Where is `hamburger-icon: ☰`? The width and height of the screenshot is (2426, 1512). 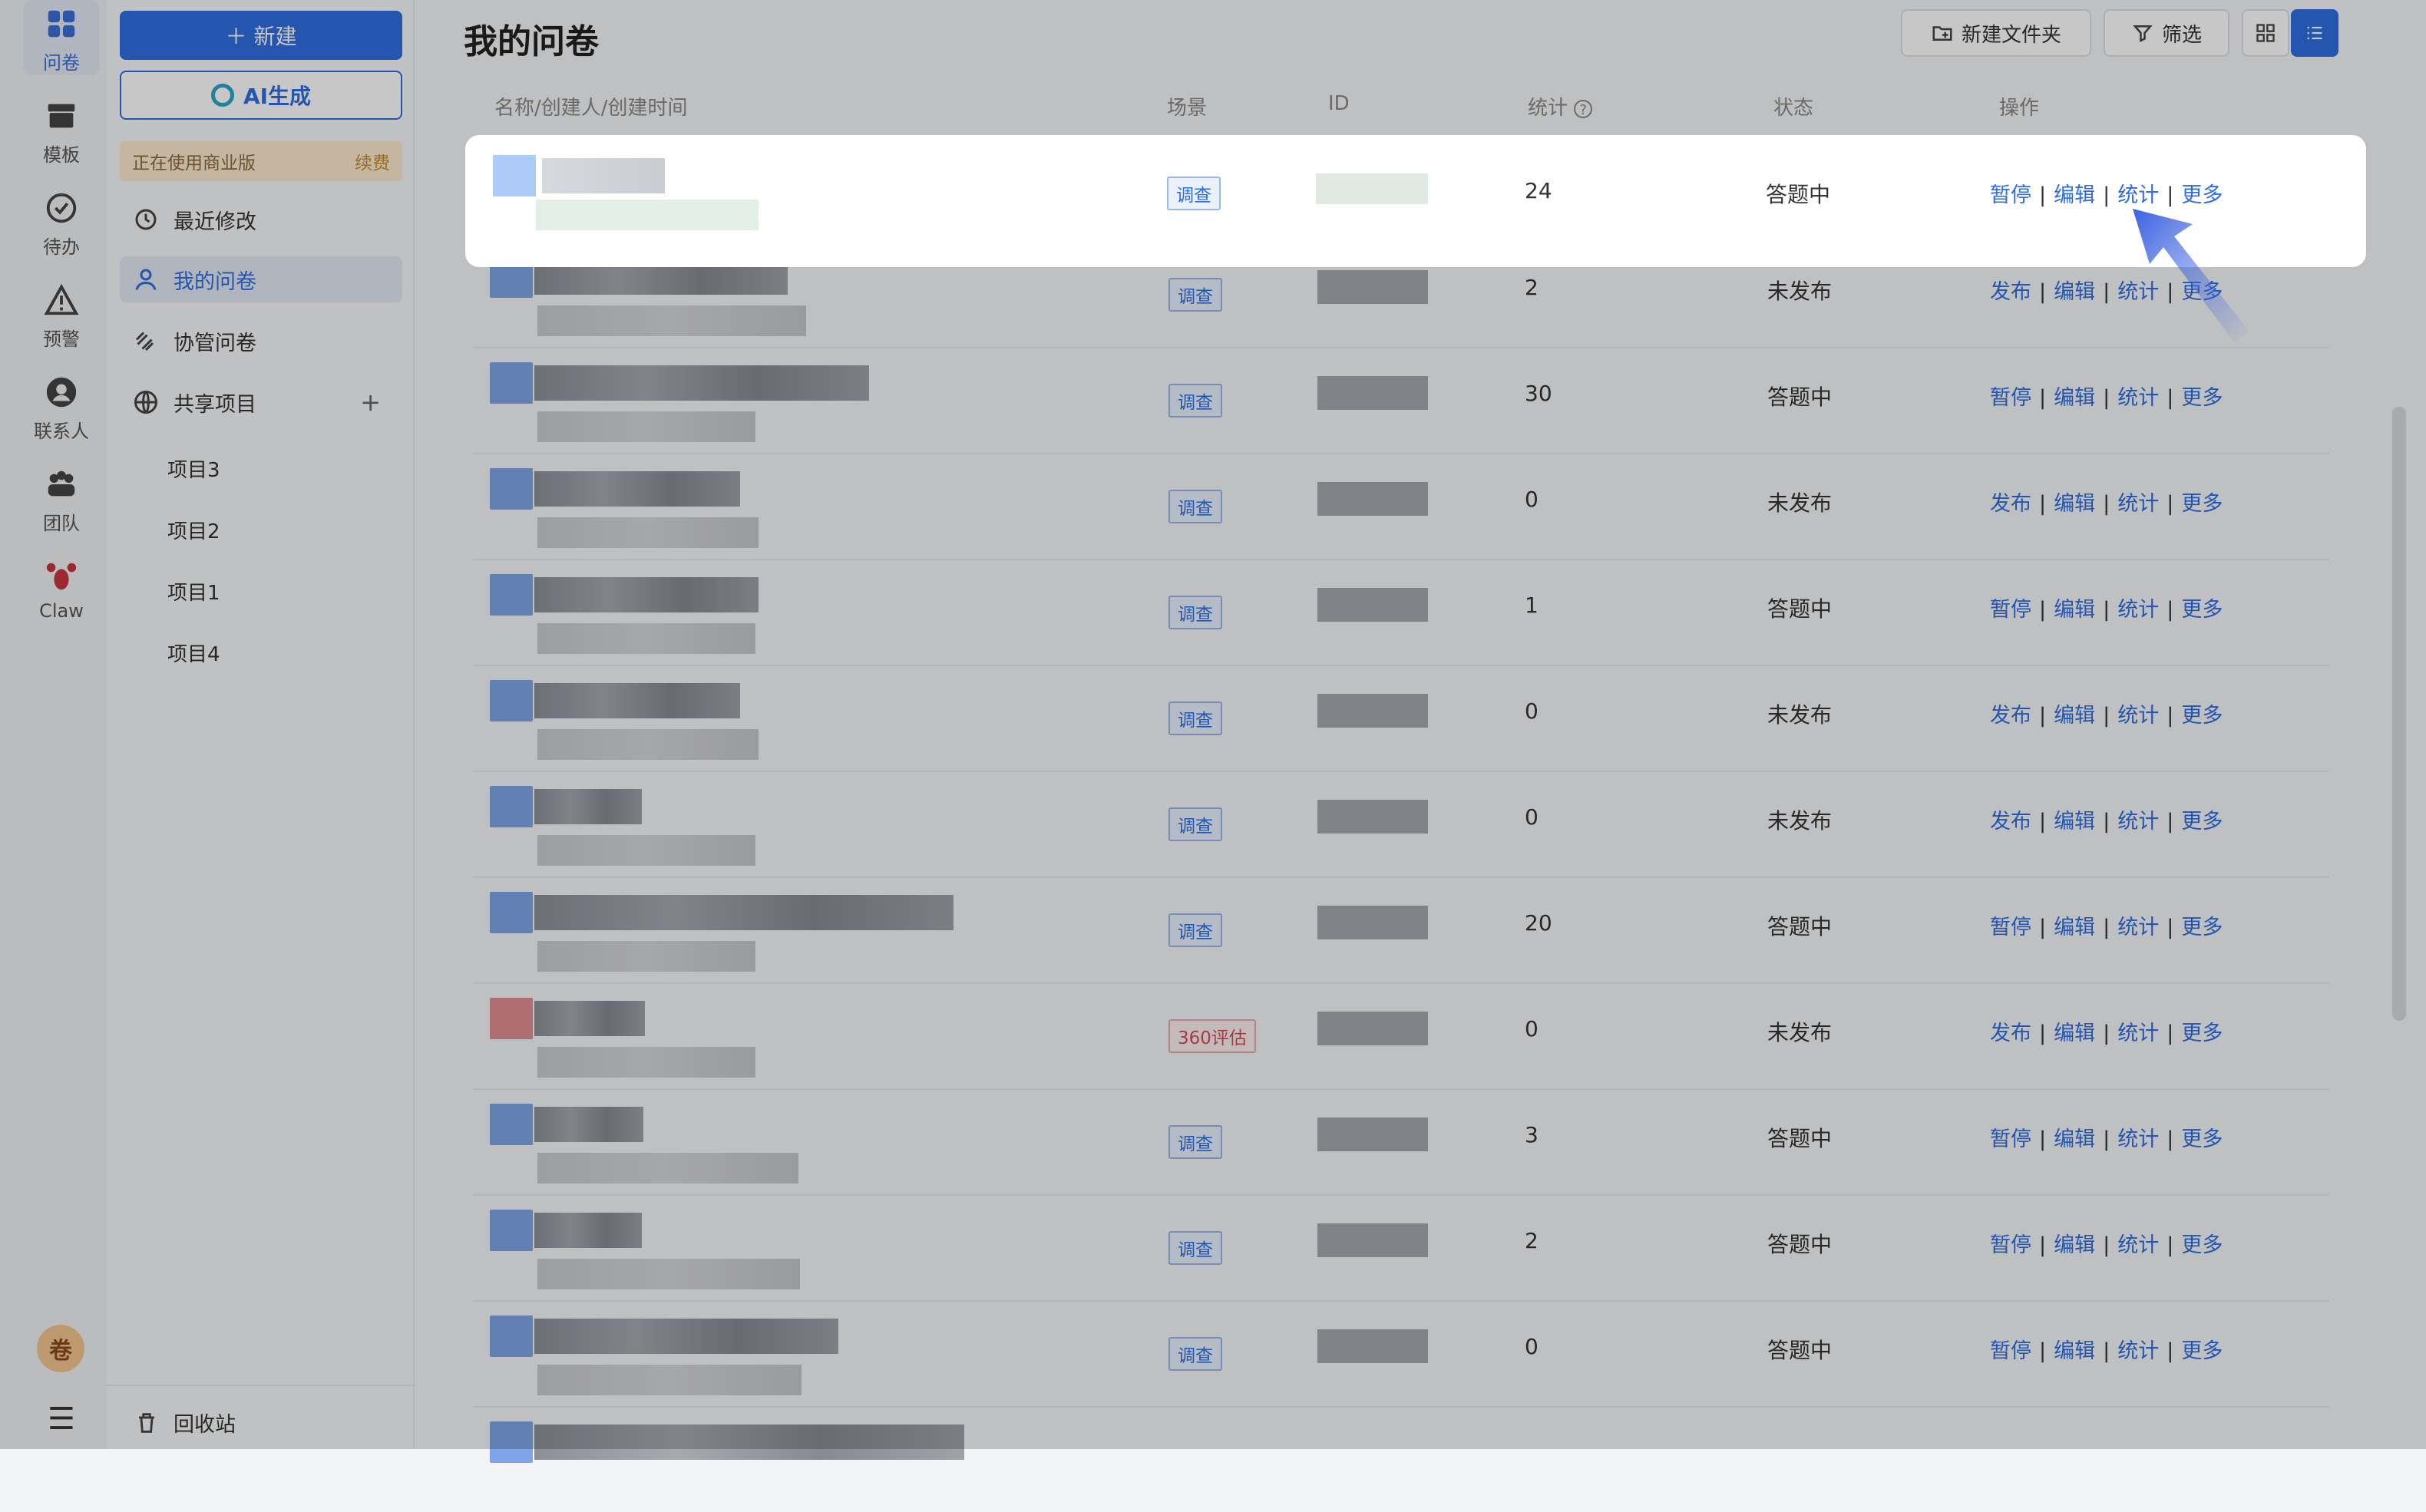
hamburger-icon: ☰ is located at coordinates (61, 1419).